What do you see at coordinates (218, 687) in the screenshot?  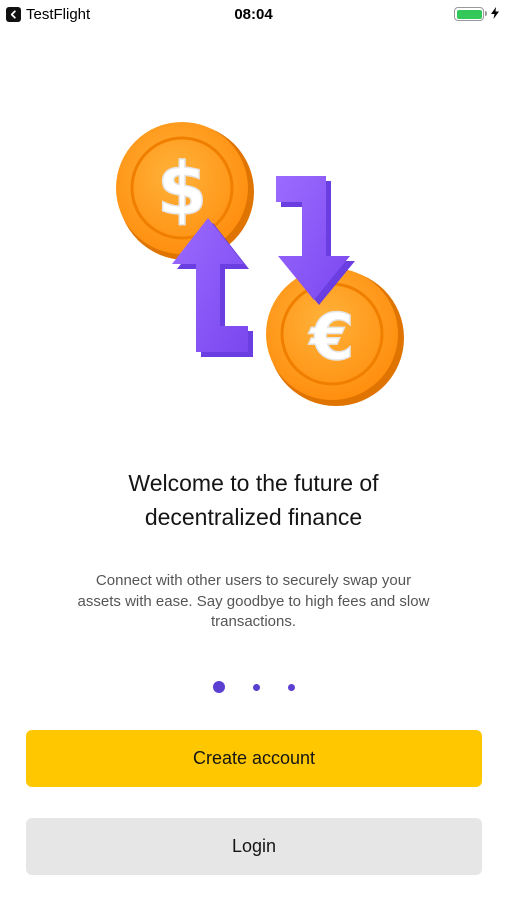 I see `page-dot-1-active` at bounding box center [218, 687].